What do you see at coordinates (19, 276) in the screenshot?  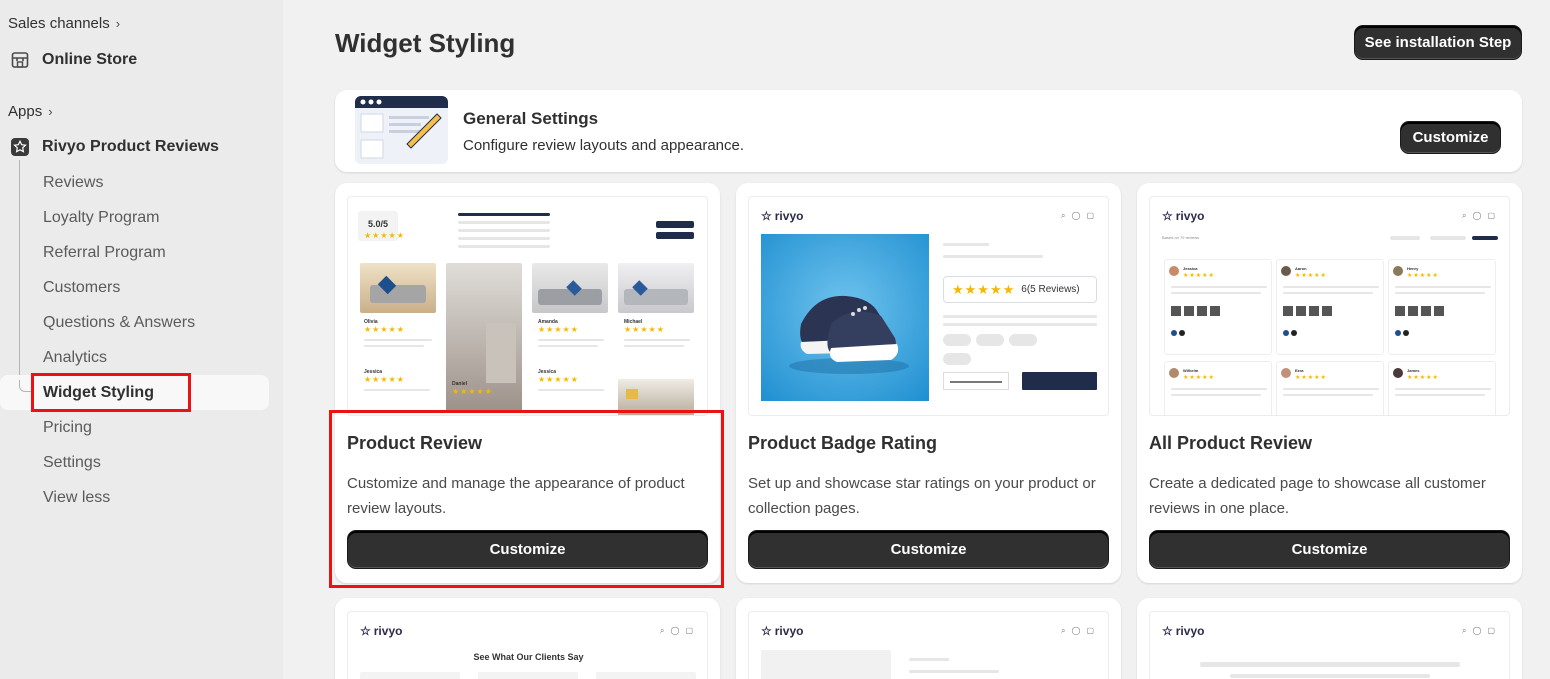 I see `tree-line` at bounding box center [19, 276].